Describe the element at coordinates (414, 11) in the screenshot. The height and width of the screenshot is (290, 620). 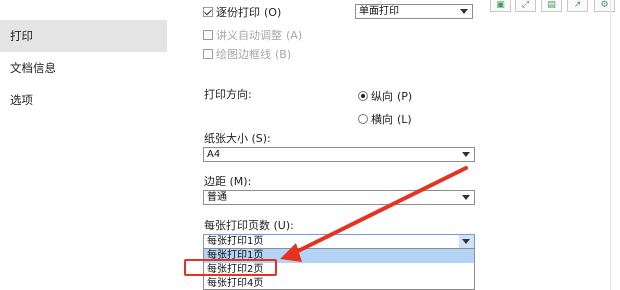
I see `duplex-select: 单面打印` at that location.